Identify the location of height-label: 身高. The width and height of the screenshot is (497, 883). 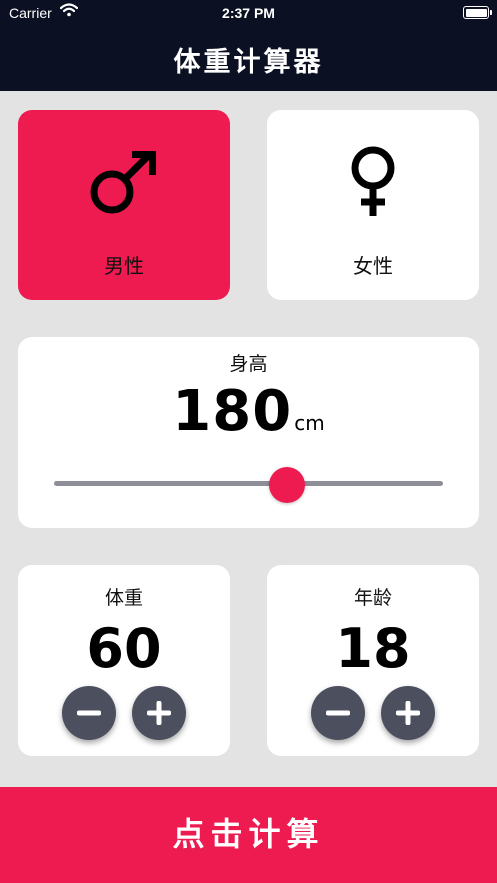
(248, 364).